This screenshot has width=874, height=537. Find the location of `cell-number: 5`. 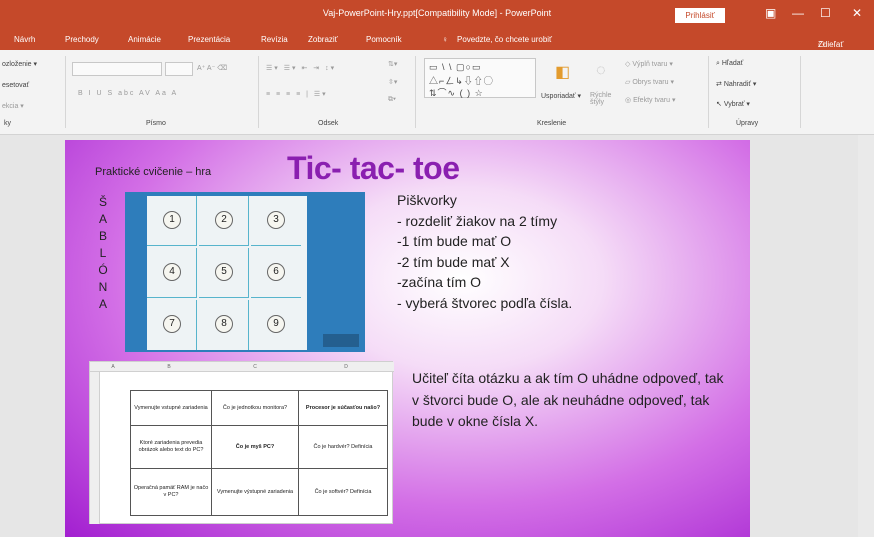

cell-number: 5 is located at coordinates (224, 272).